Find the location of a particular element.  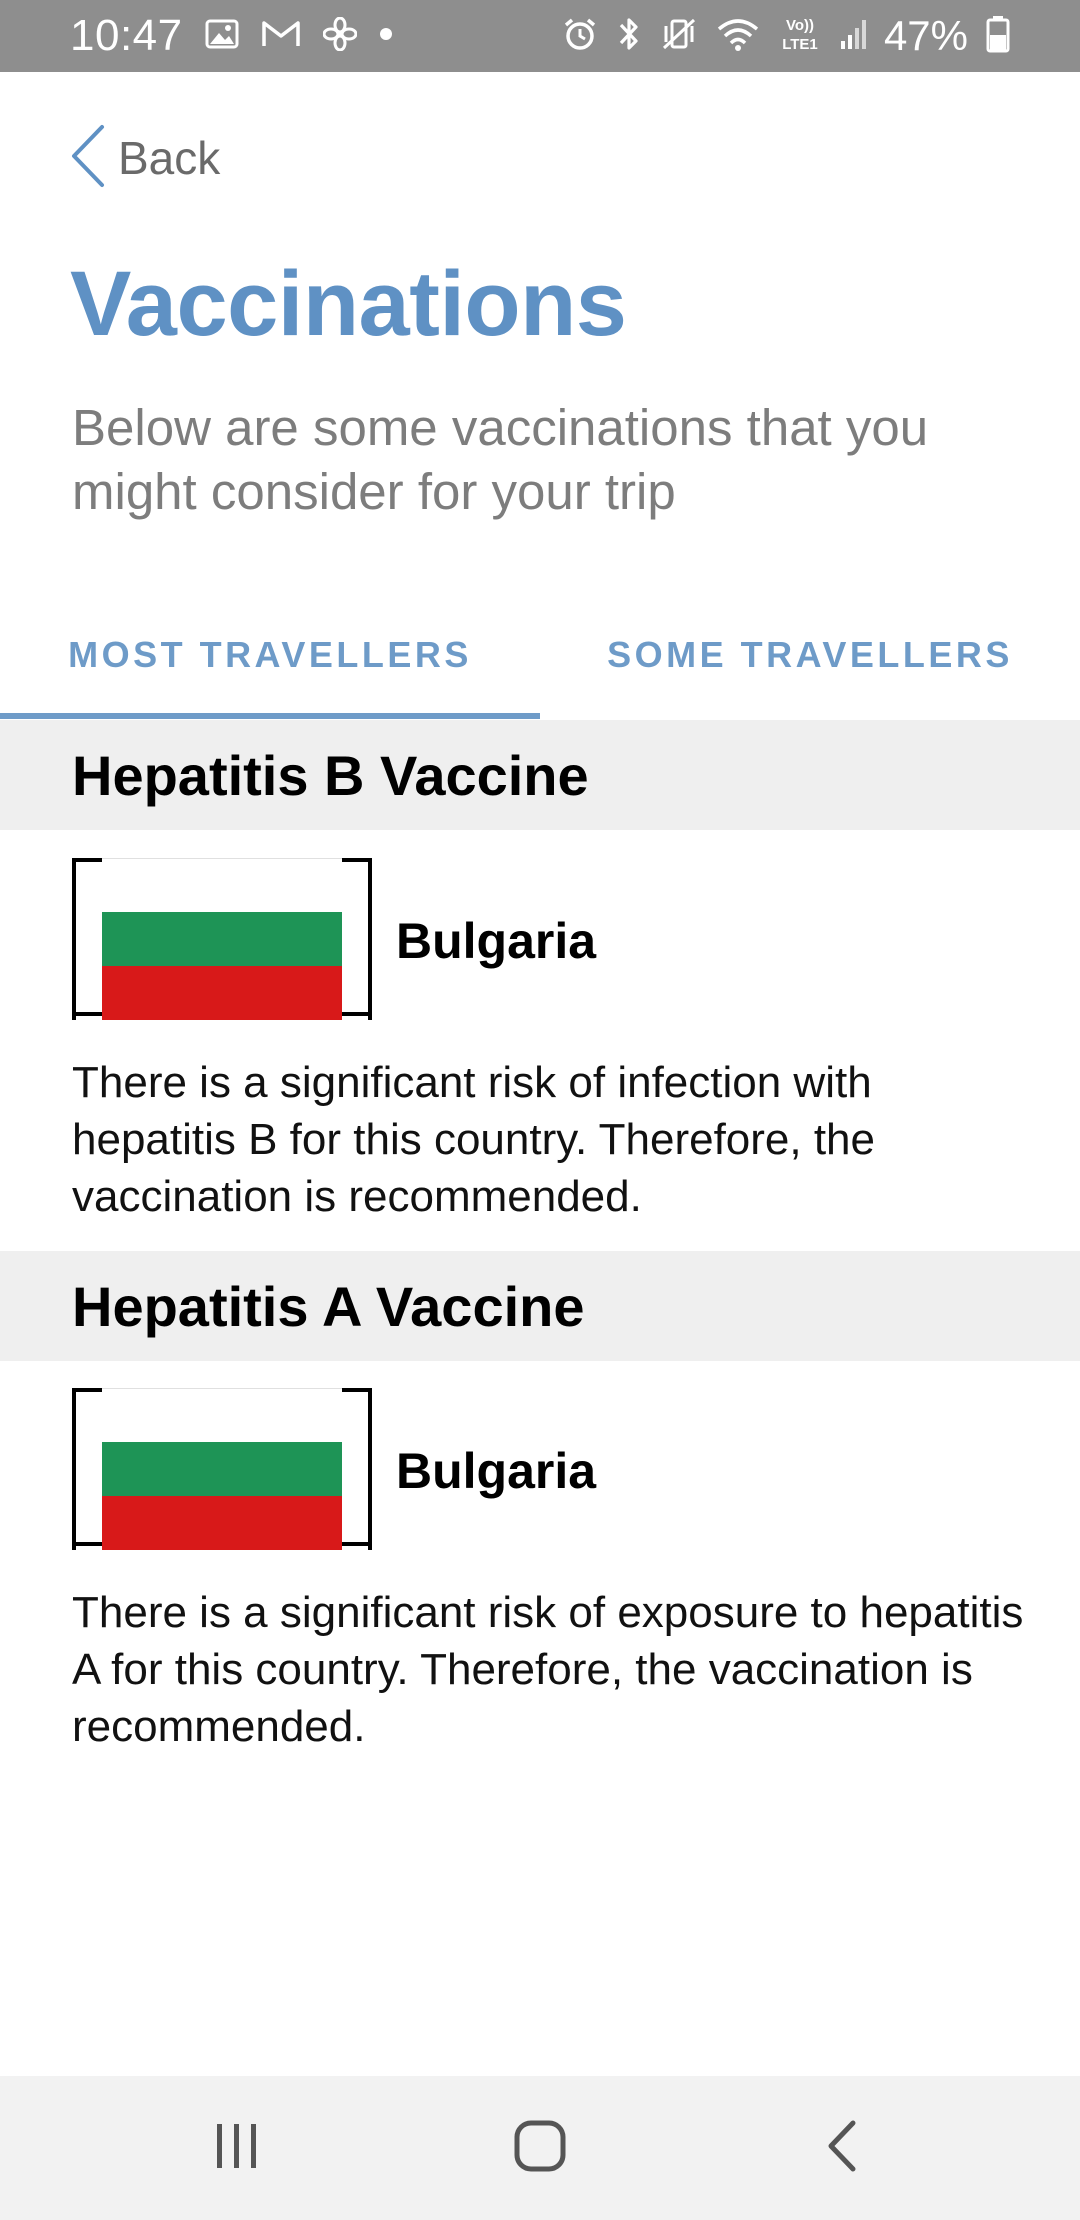

vaccine-name: Hepatitis B Vaccine is located at coordinates (330, 775).